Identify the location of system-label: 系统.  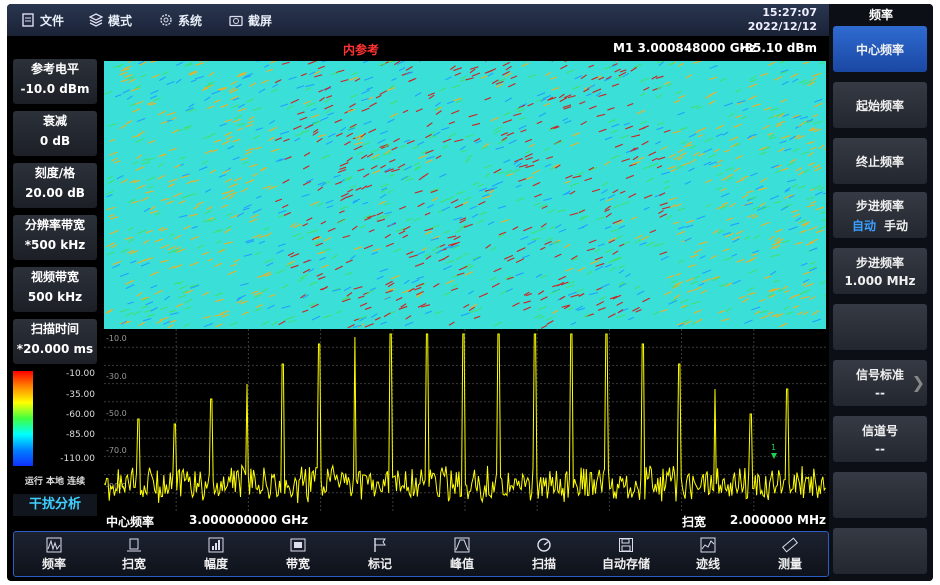
(190, 20).